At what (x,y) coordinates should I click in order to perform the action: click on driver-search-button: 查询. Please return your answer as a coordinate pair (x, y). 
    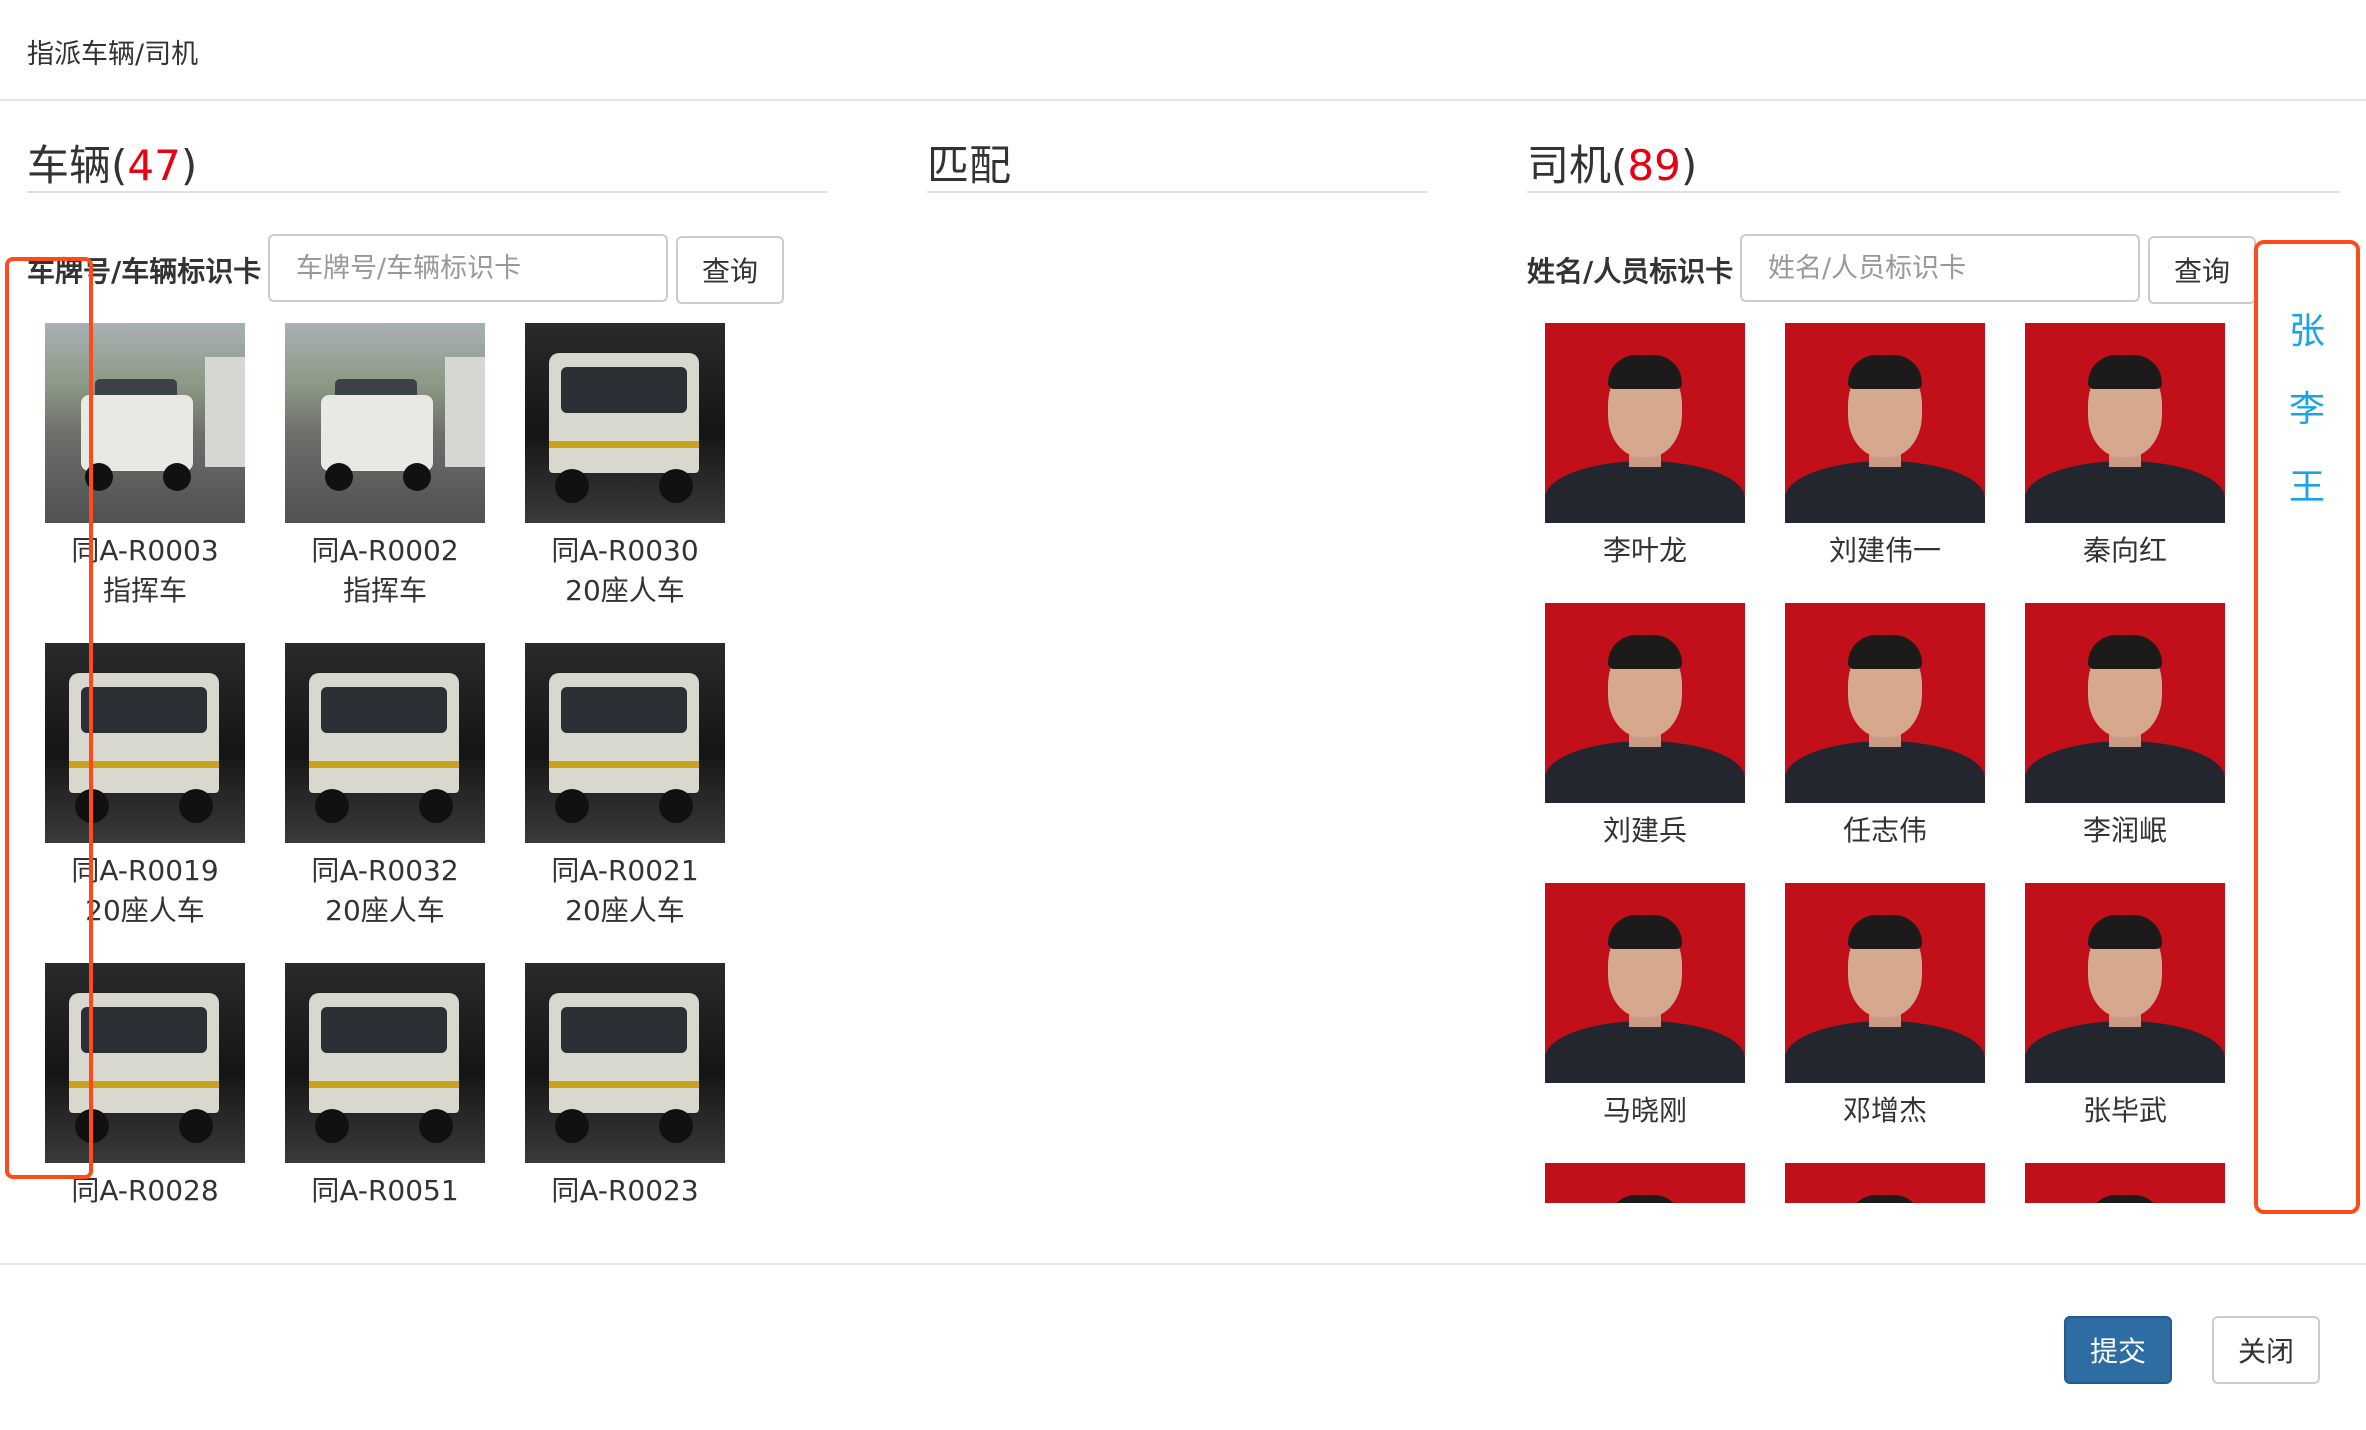
    Looking at the image, I should click on (2202, 270).